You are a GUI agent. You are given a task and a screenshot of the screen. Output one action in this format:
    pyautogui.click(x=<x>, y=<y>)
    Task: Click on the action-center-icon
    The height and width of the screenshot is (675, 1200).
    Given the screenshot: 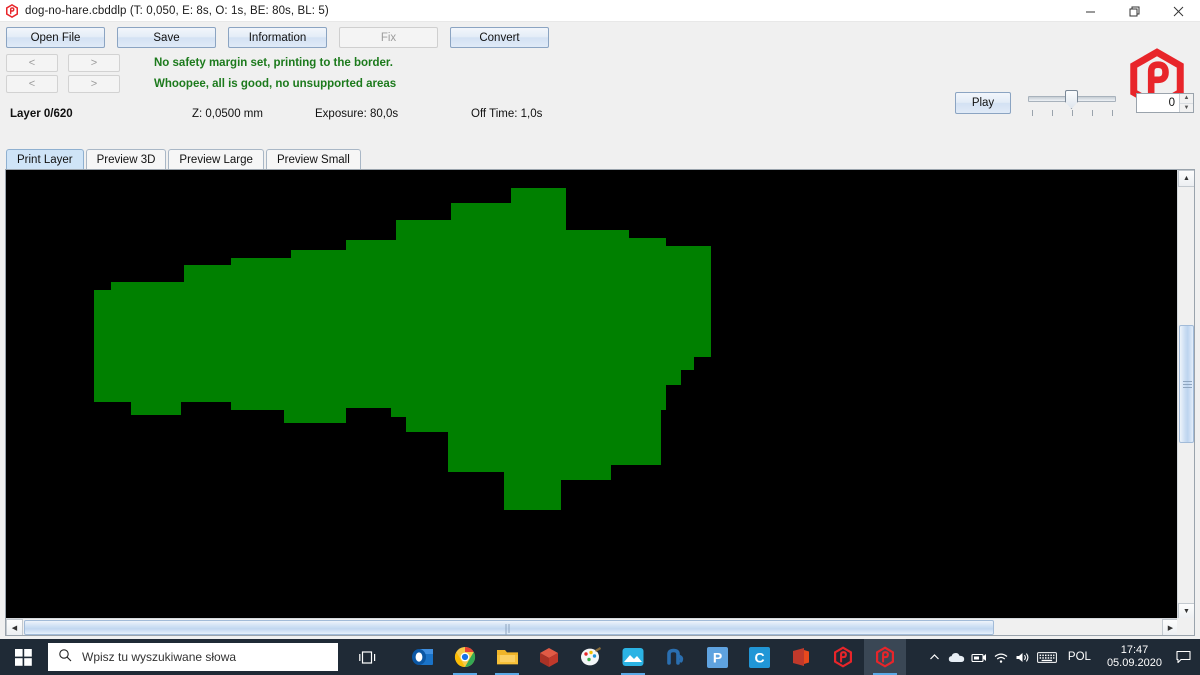 What is the action you would take?
    pyautogui.click(x=1183, y=657)
    